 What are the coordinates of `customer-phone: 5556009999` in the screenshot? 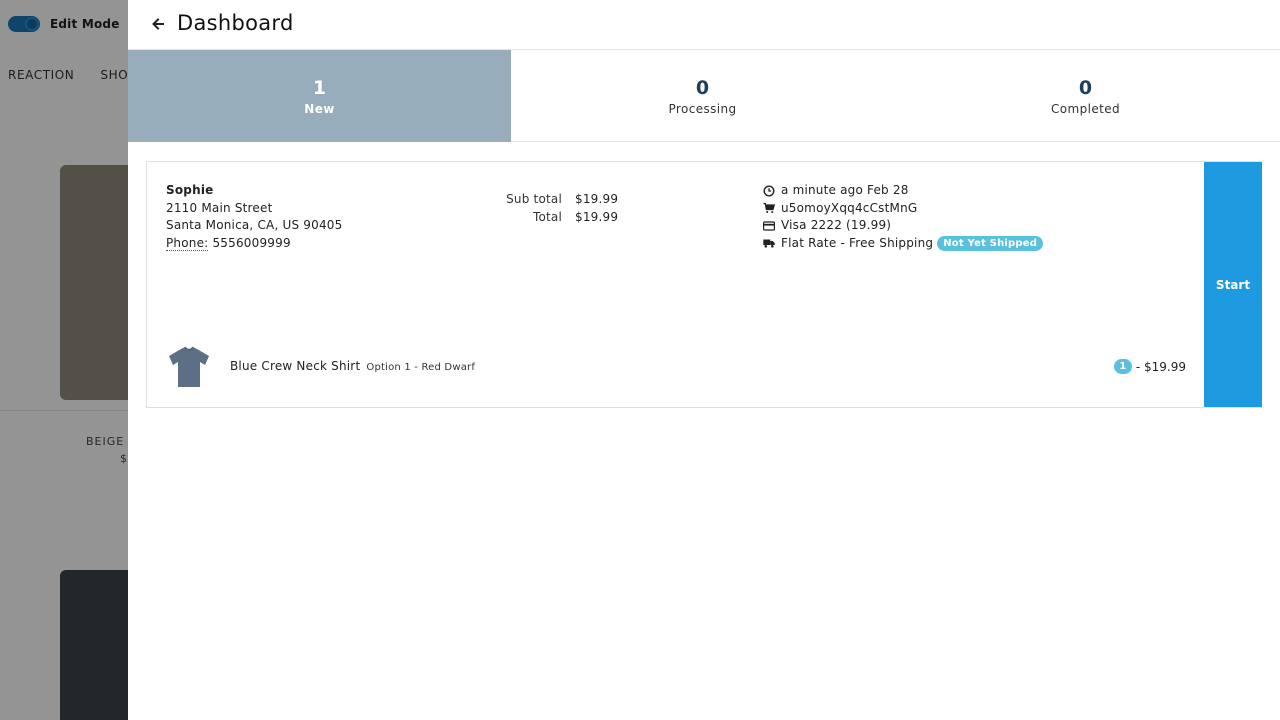 It's located at (251, 242).